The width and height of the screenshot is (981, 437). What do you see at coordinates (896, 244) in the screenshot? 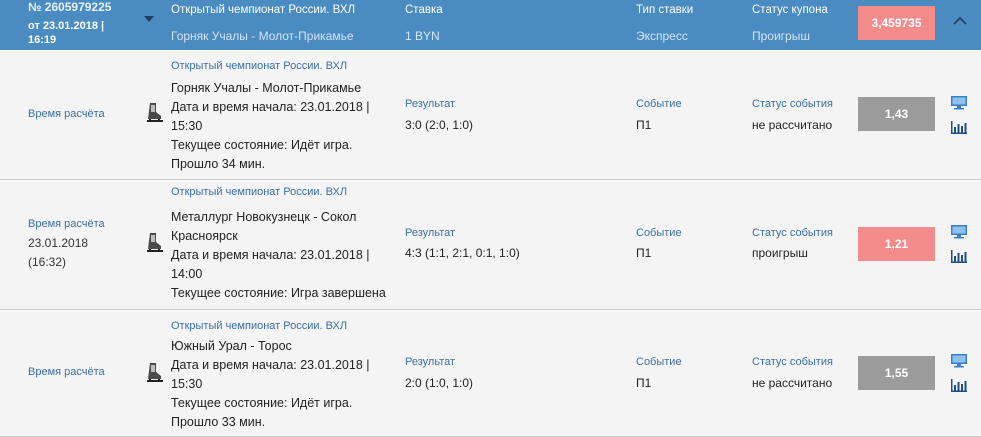
I see `event-coefficient: 1,21` at bounding box center [896, 244].